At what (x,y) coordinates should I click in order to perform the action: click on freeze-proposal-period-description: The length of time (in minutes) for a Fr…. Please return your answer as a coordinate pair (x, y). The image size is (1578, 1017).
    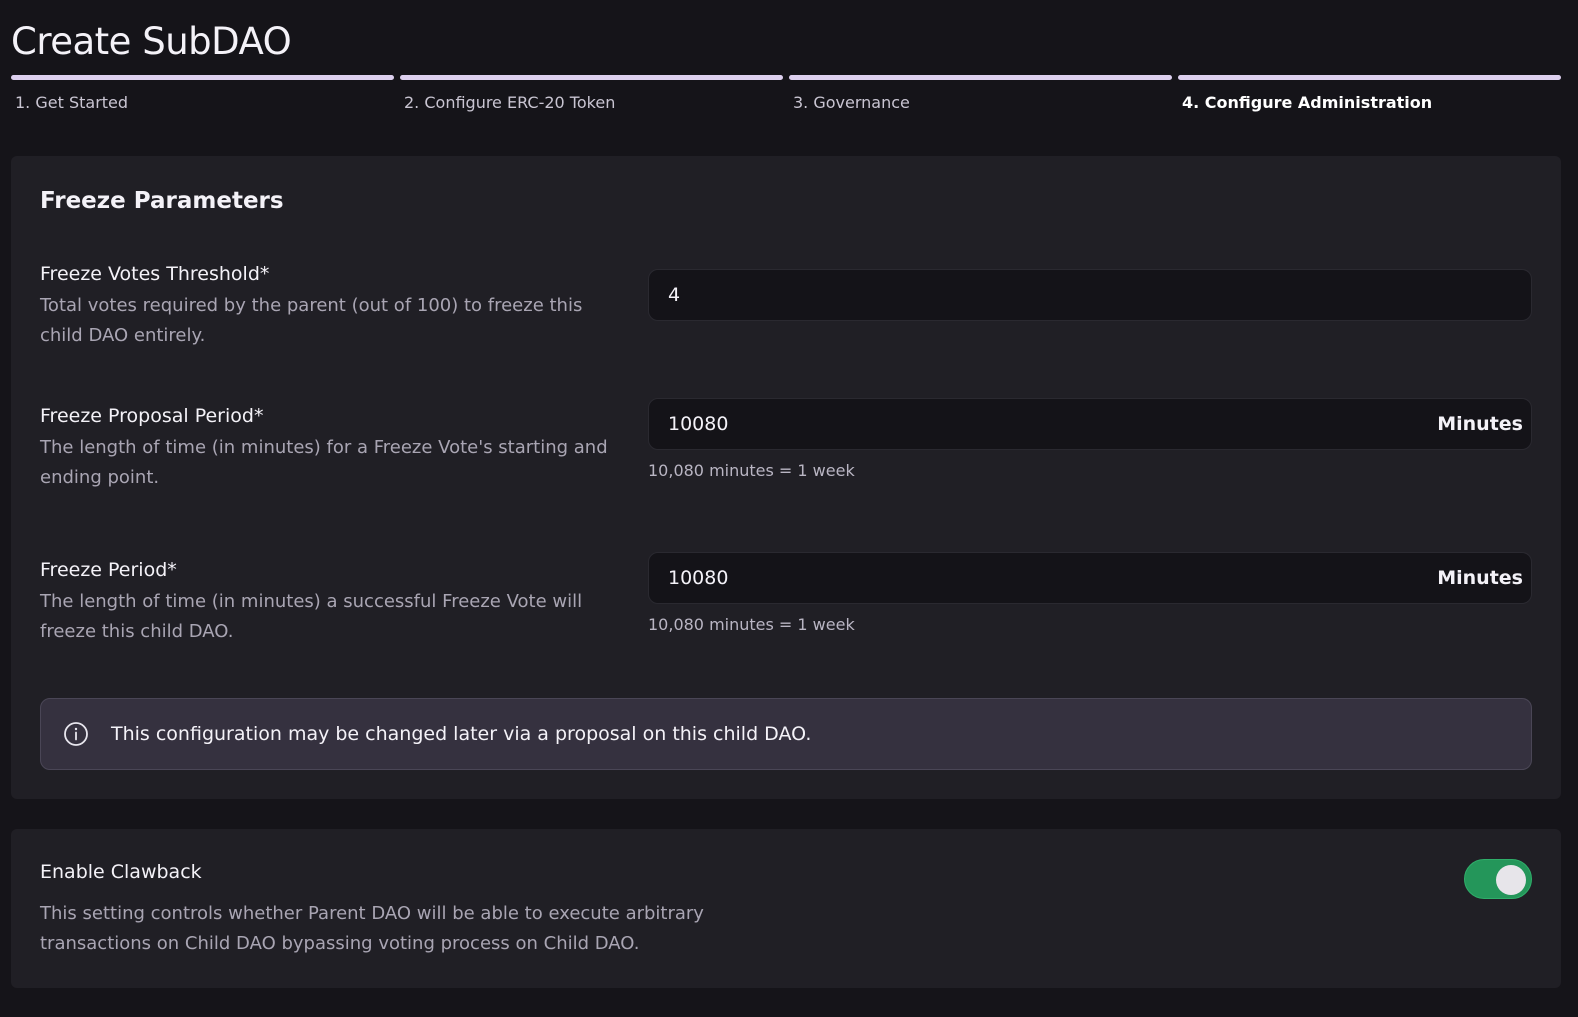
    Looking at the image, I should click on (324, 462).